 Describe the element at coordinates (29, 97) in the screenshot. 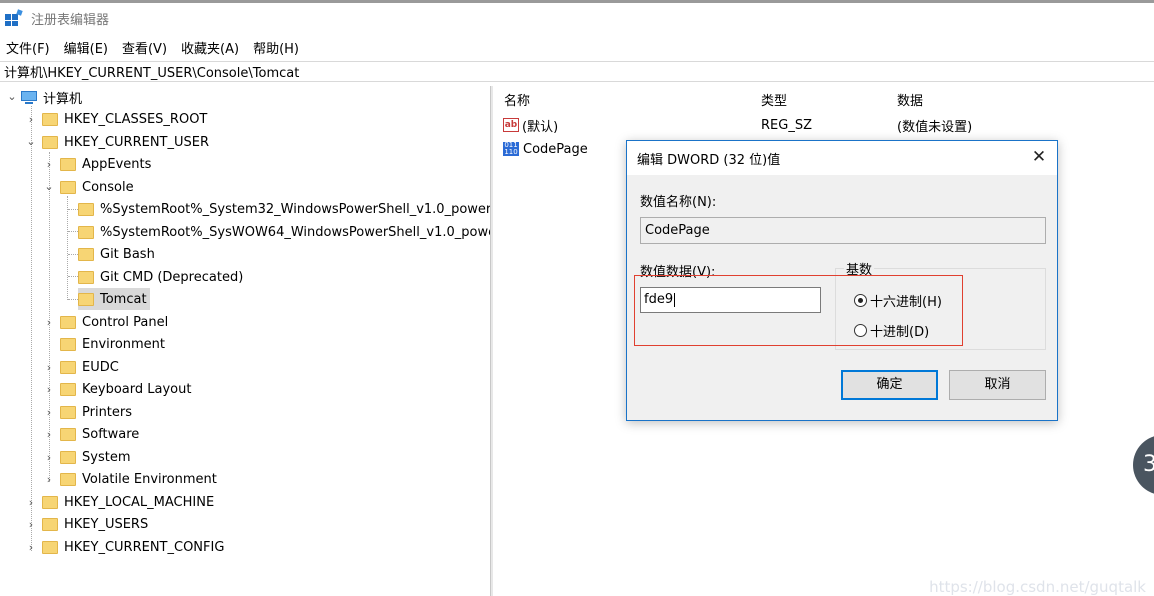

I see `computer-icon` at that location.